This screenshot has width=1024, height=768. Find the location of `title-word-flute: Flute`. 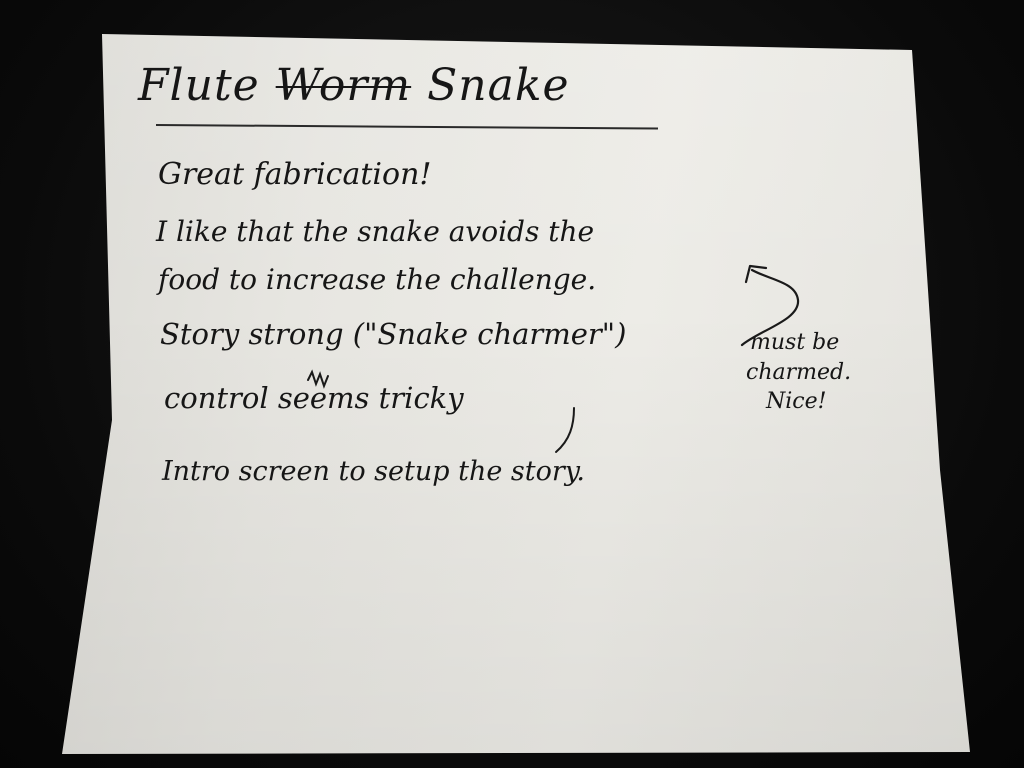

title-word-flute: Flute is located at coordinates (199, 85).